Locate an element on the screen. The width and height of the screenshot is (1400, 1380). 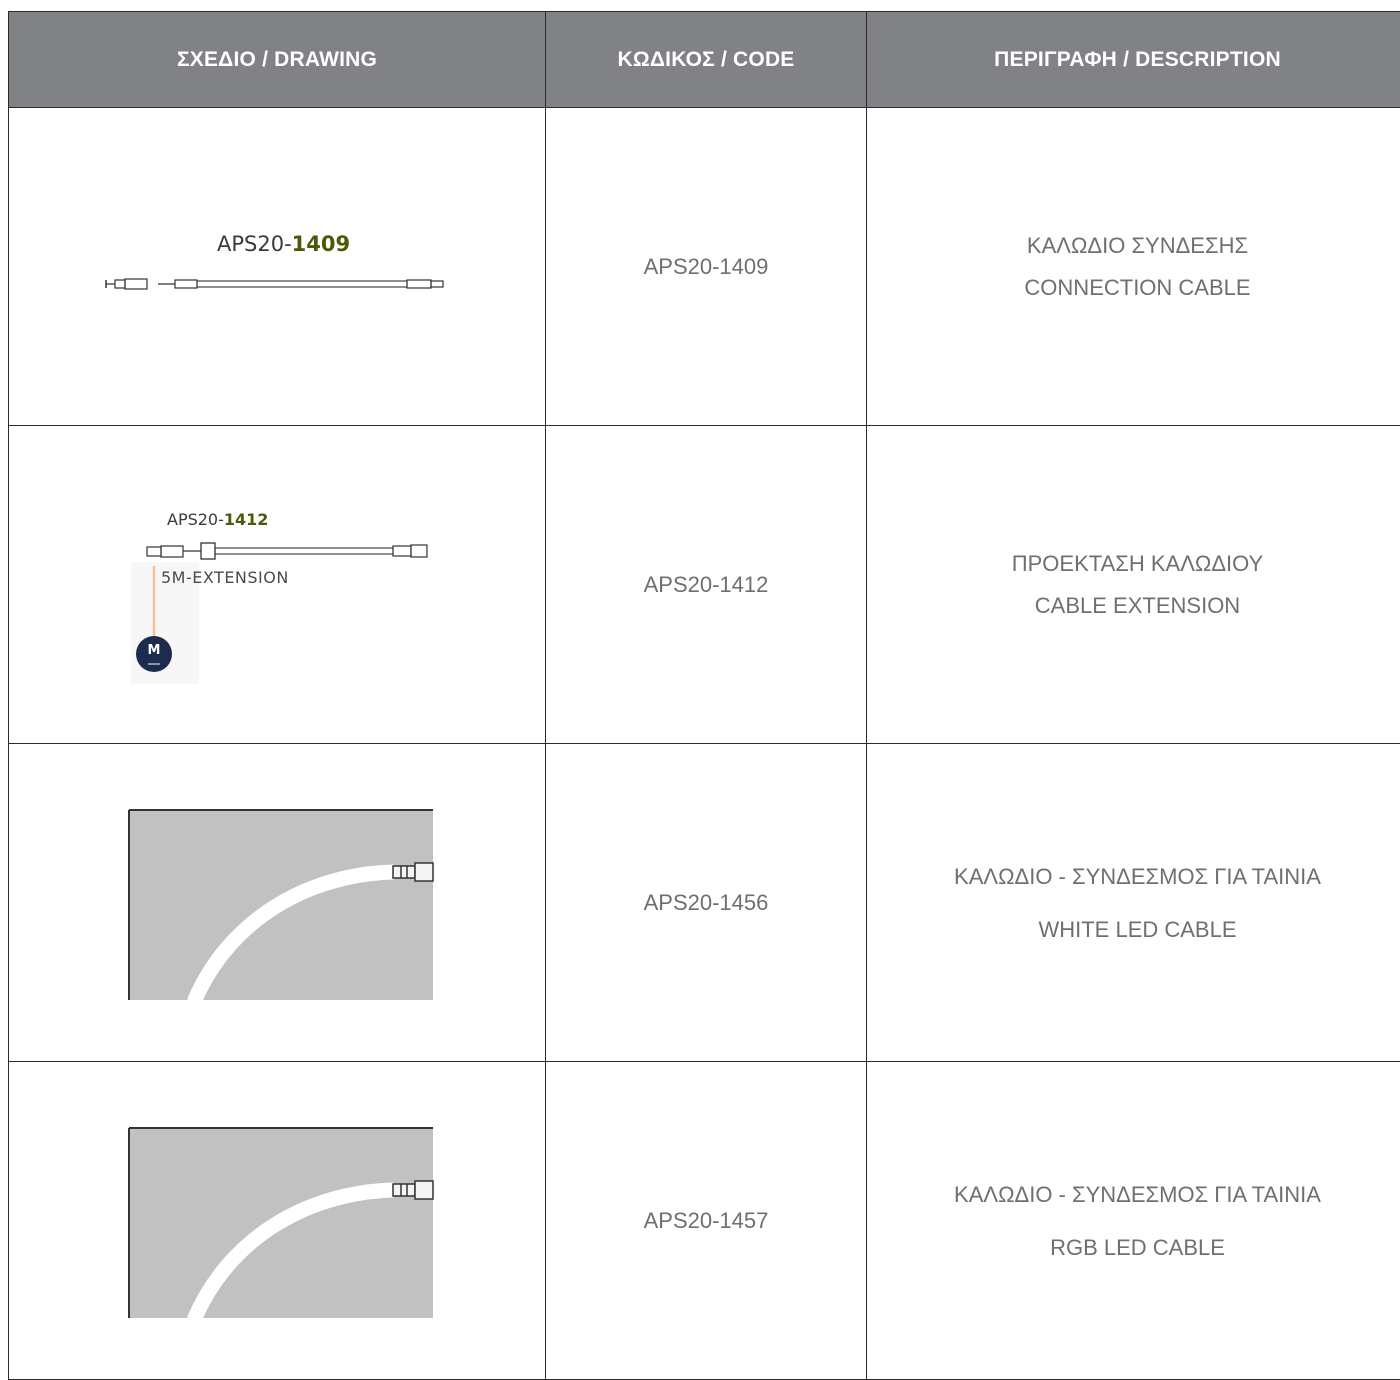
white-led-cable-drawing is located at coordinates (277, 902).